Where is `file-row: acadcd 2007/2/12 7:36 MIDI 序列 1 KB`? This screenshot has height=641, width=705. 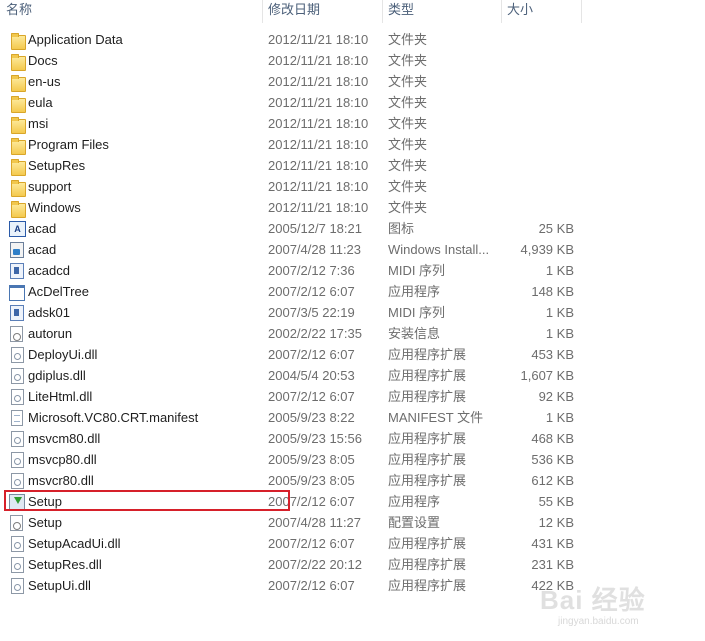 file-row: acadcd 2007/2/12 7:36 MIDI 序列 1 KB is located at coordinates (300, 270).